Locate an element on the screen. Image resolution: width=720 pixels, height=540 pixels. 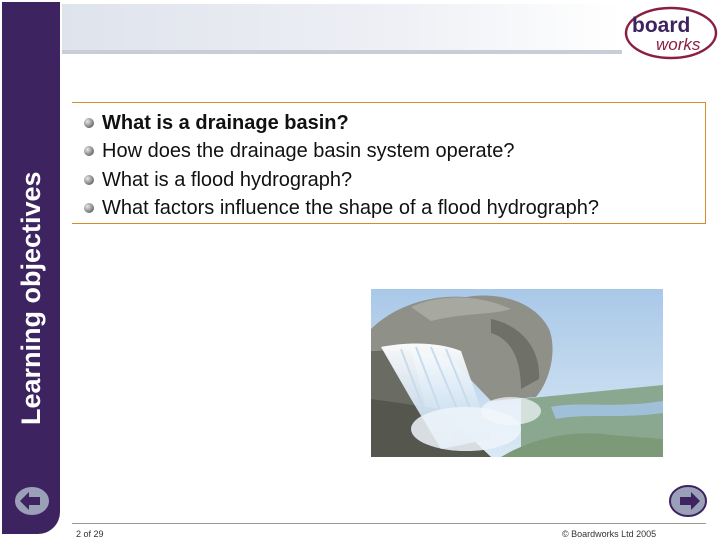
sidebar: Learning objectives is located at coordinates (31, 270).